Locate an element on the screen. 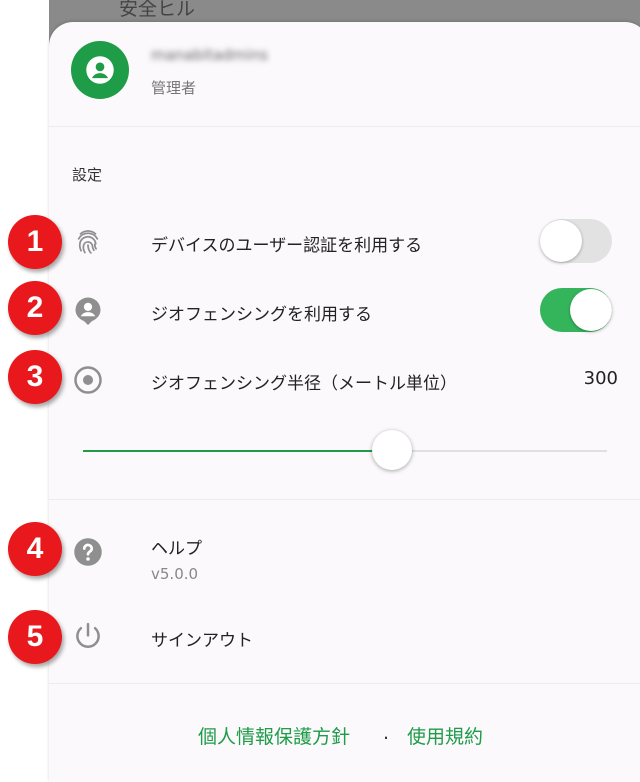  annotation-badge-3: 3 is located at coordinates (35, 377).